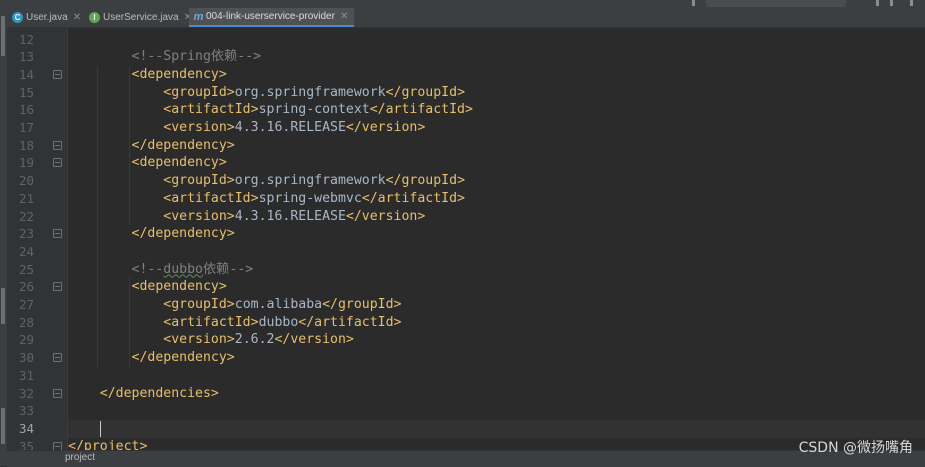 The image size is (925, 467). What do you see at coordinates (80, 457) in the screenshot?
I see `breadcrumb-item: project` at bounding box center [80, 457].